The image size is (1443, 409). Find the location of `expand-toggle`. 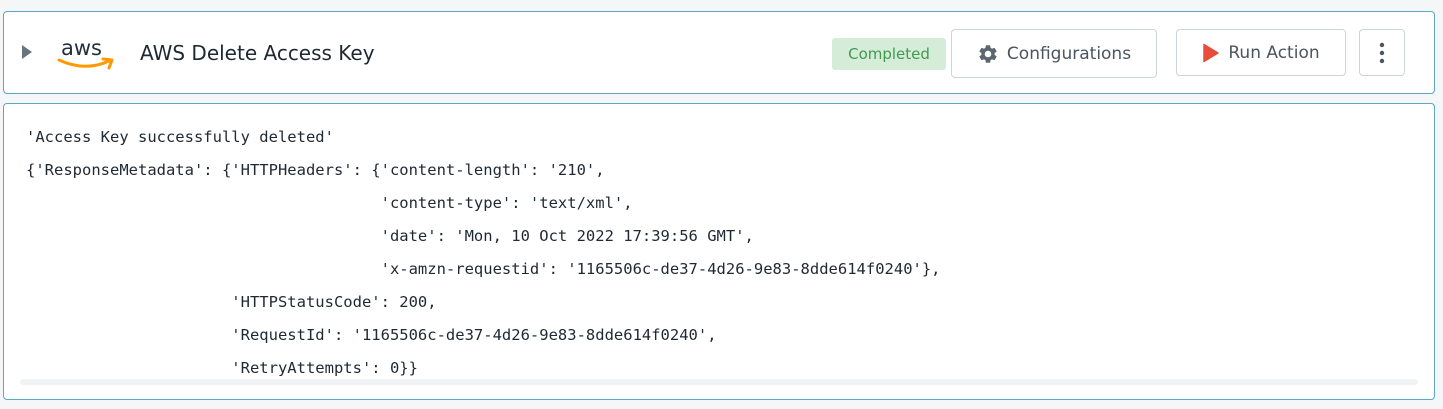

expand-toggle is located at coordinates (27, 52).